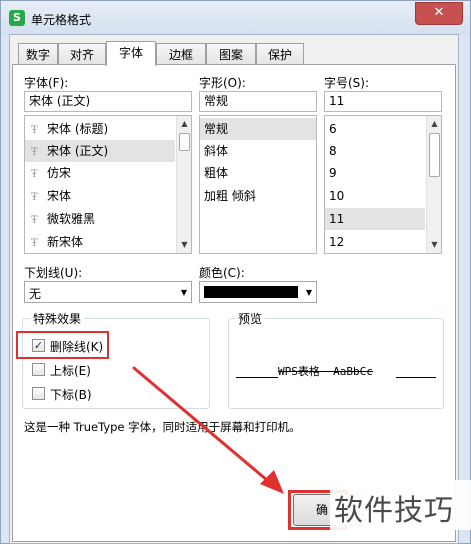 This screenshot has width=471, height=544. I want to click on tab-font: 字体, so click(131, 53).